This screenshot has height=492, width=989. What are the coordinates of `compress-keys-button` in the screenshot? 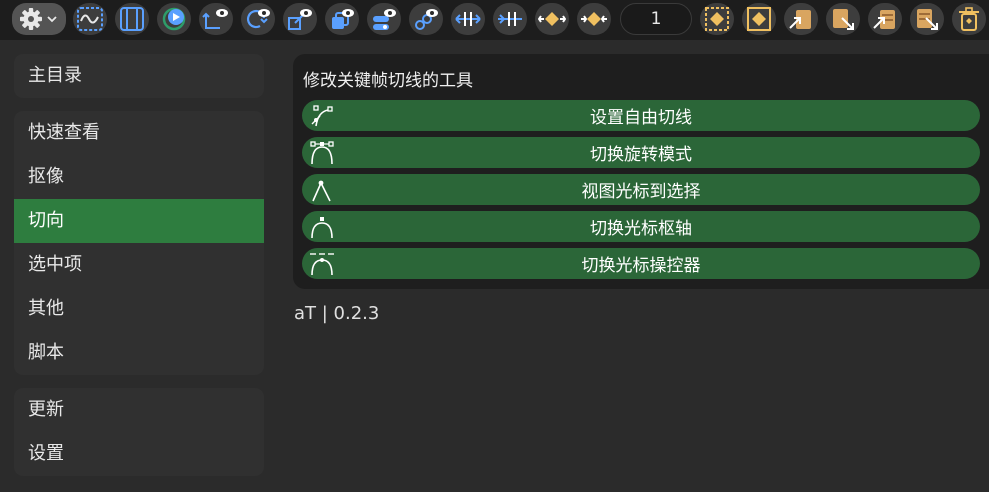 It's located at (510, 19).